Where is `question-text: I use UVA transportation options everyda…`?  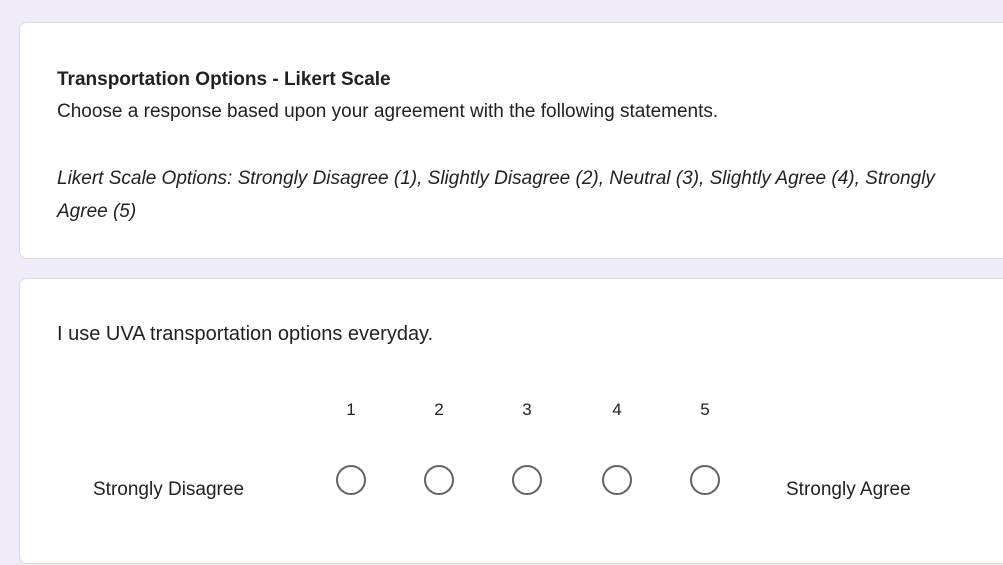
question-text: I use UVA transportation options everyda… is located at coordinates (245, 334).